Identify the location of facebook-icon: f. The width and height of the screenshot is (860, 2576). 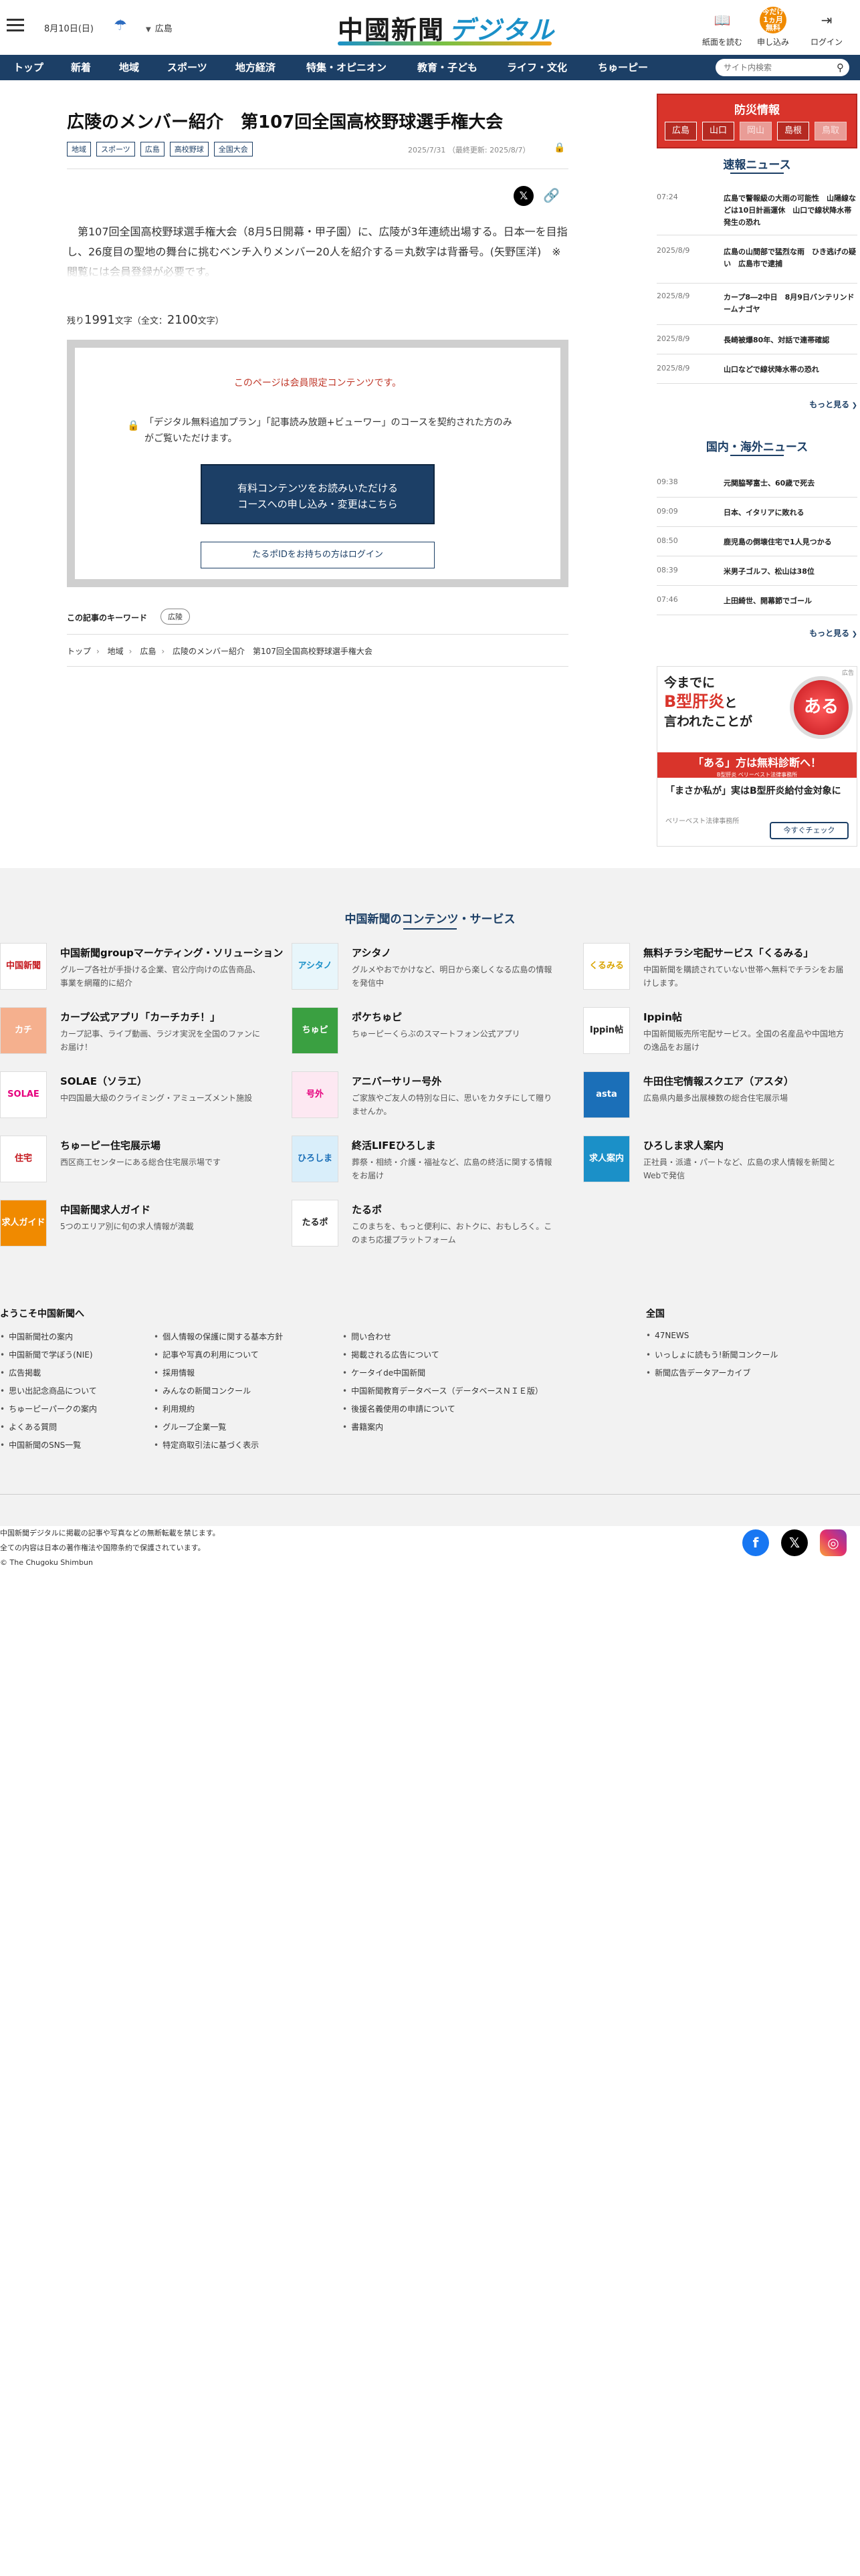
(755, 1543).